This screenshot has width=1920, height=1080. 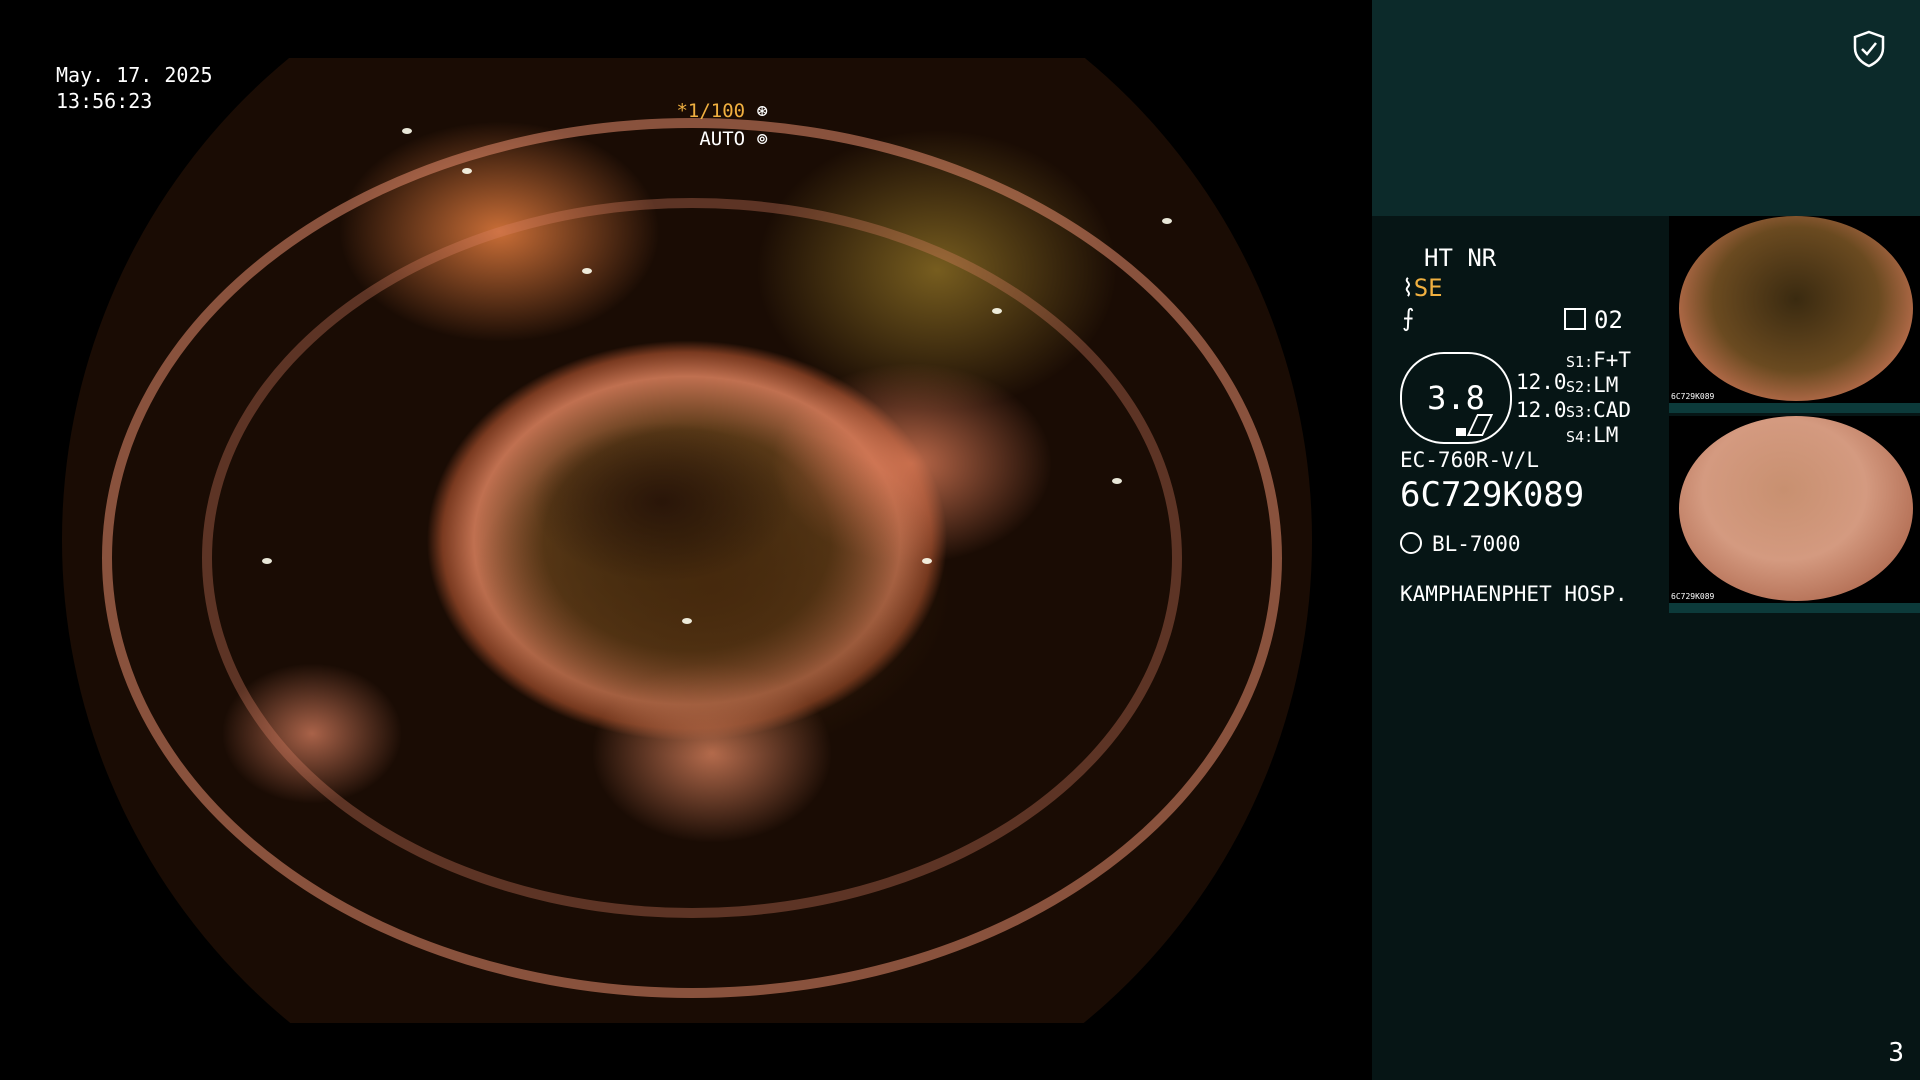 I want to click on capture-thumbnail-2: 6C729K089, so click(x=1794, y=514).